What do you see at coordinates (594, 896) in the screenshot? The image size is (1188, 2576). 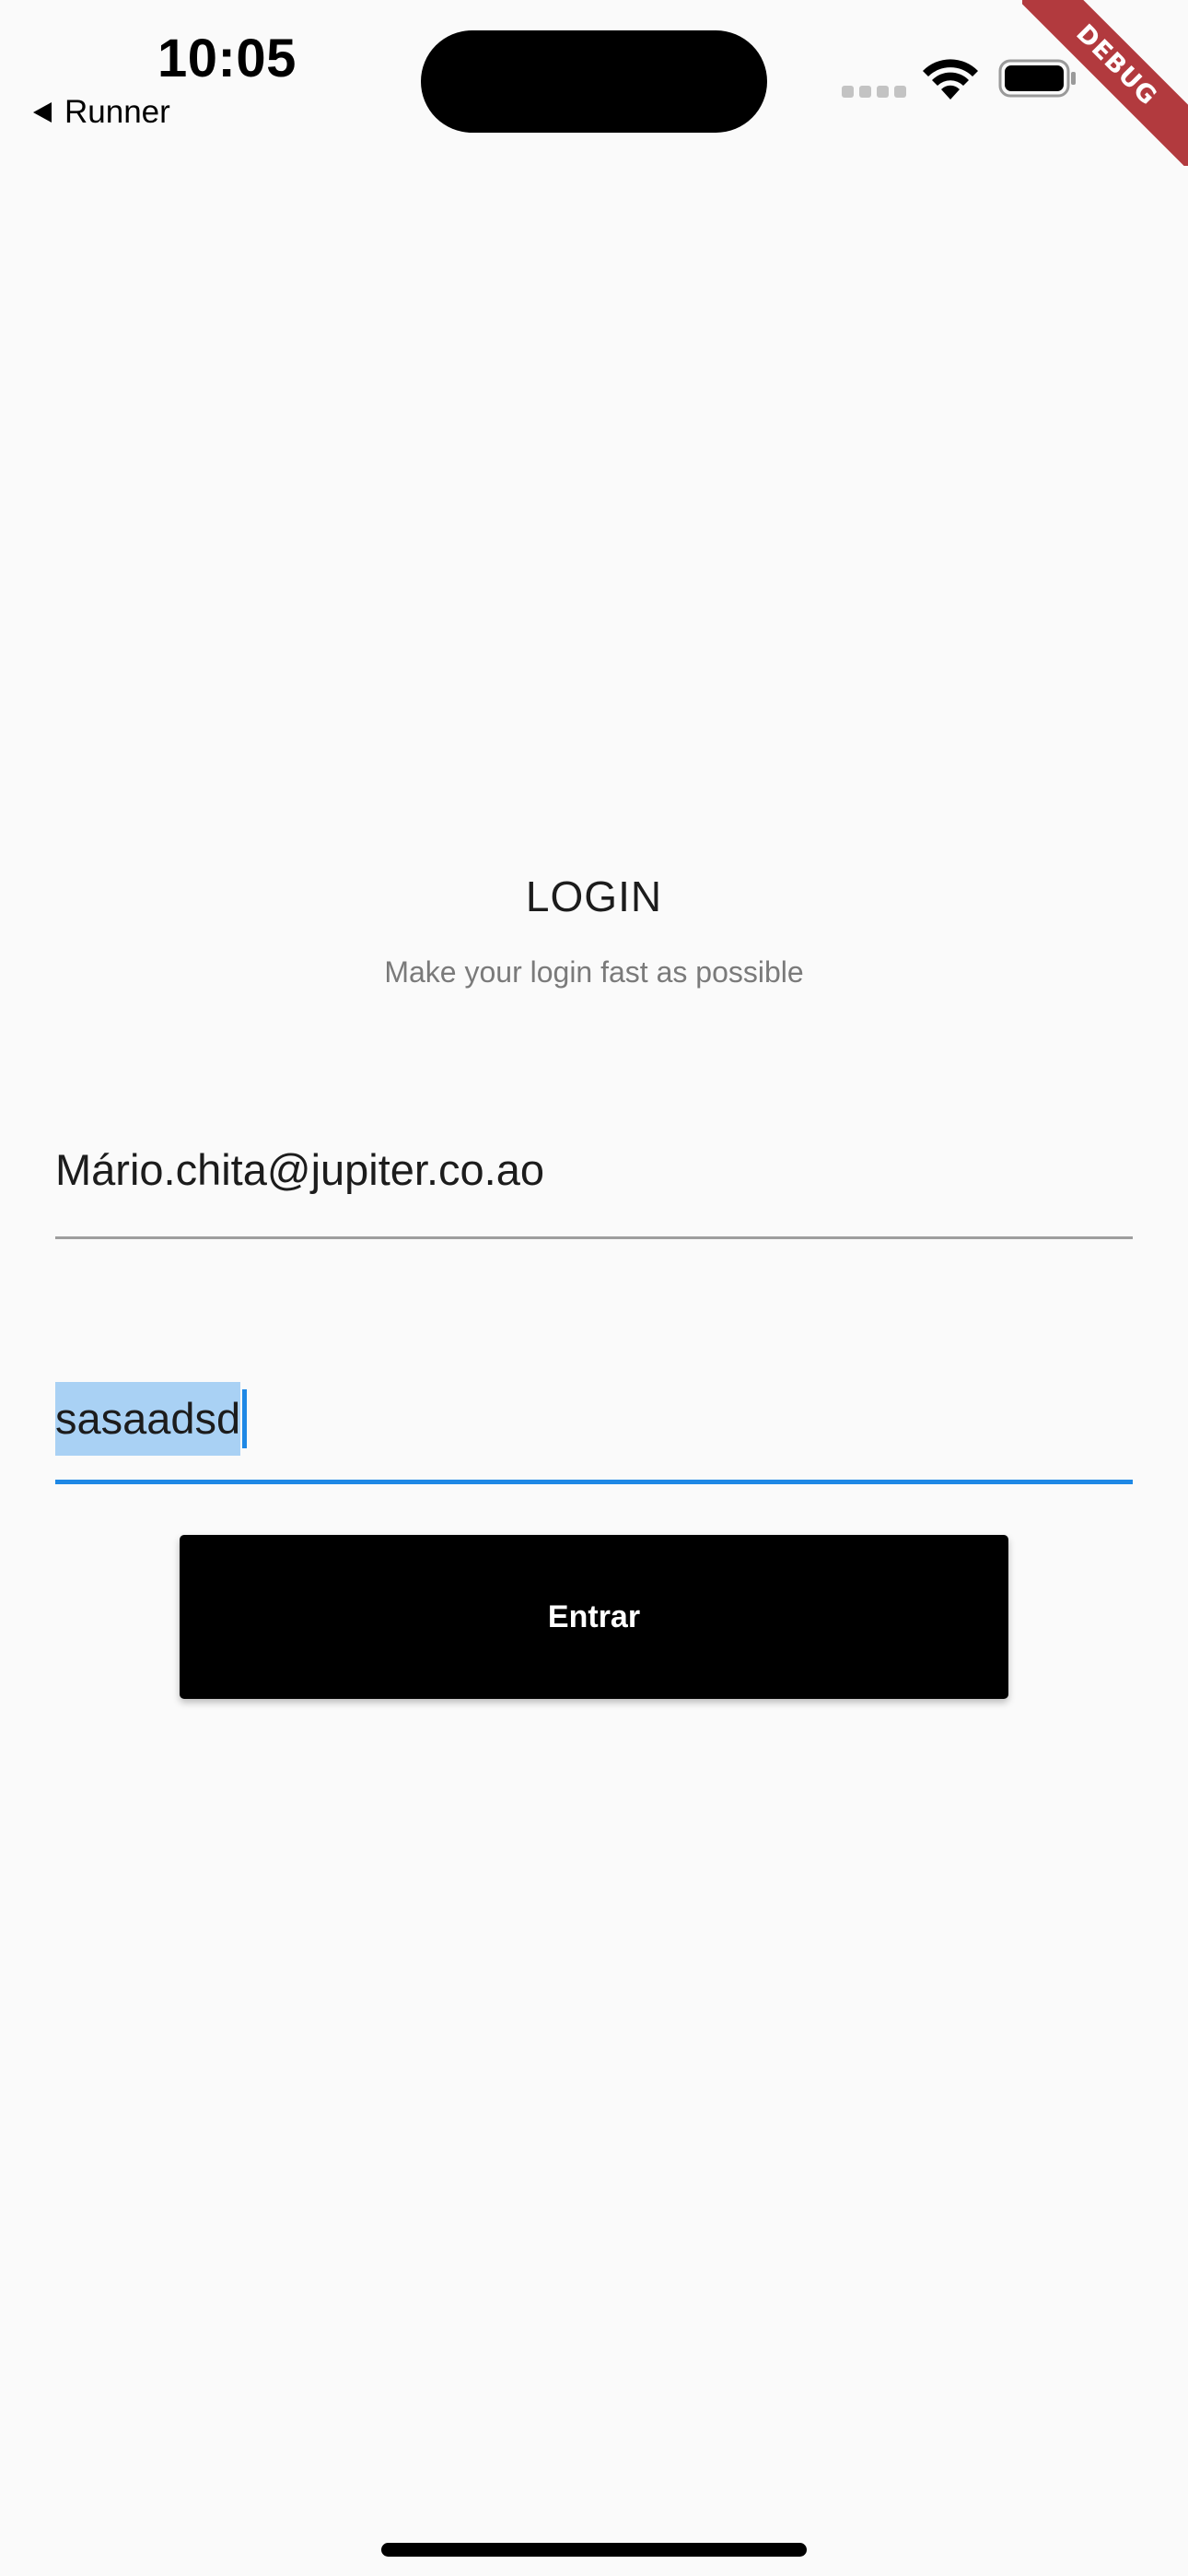 I see `page-title: LOGIN` at bounding box center [594, 896].